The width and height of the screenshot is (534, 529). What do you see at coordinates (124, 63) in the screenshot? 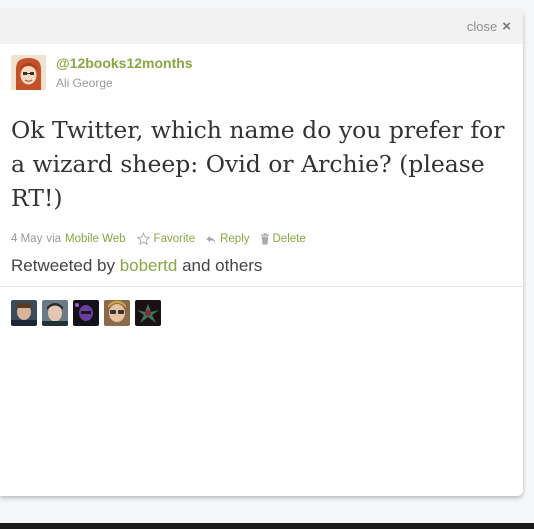
I see `author-screen-name: @12books12months` at bounding box center [124, 63].